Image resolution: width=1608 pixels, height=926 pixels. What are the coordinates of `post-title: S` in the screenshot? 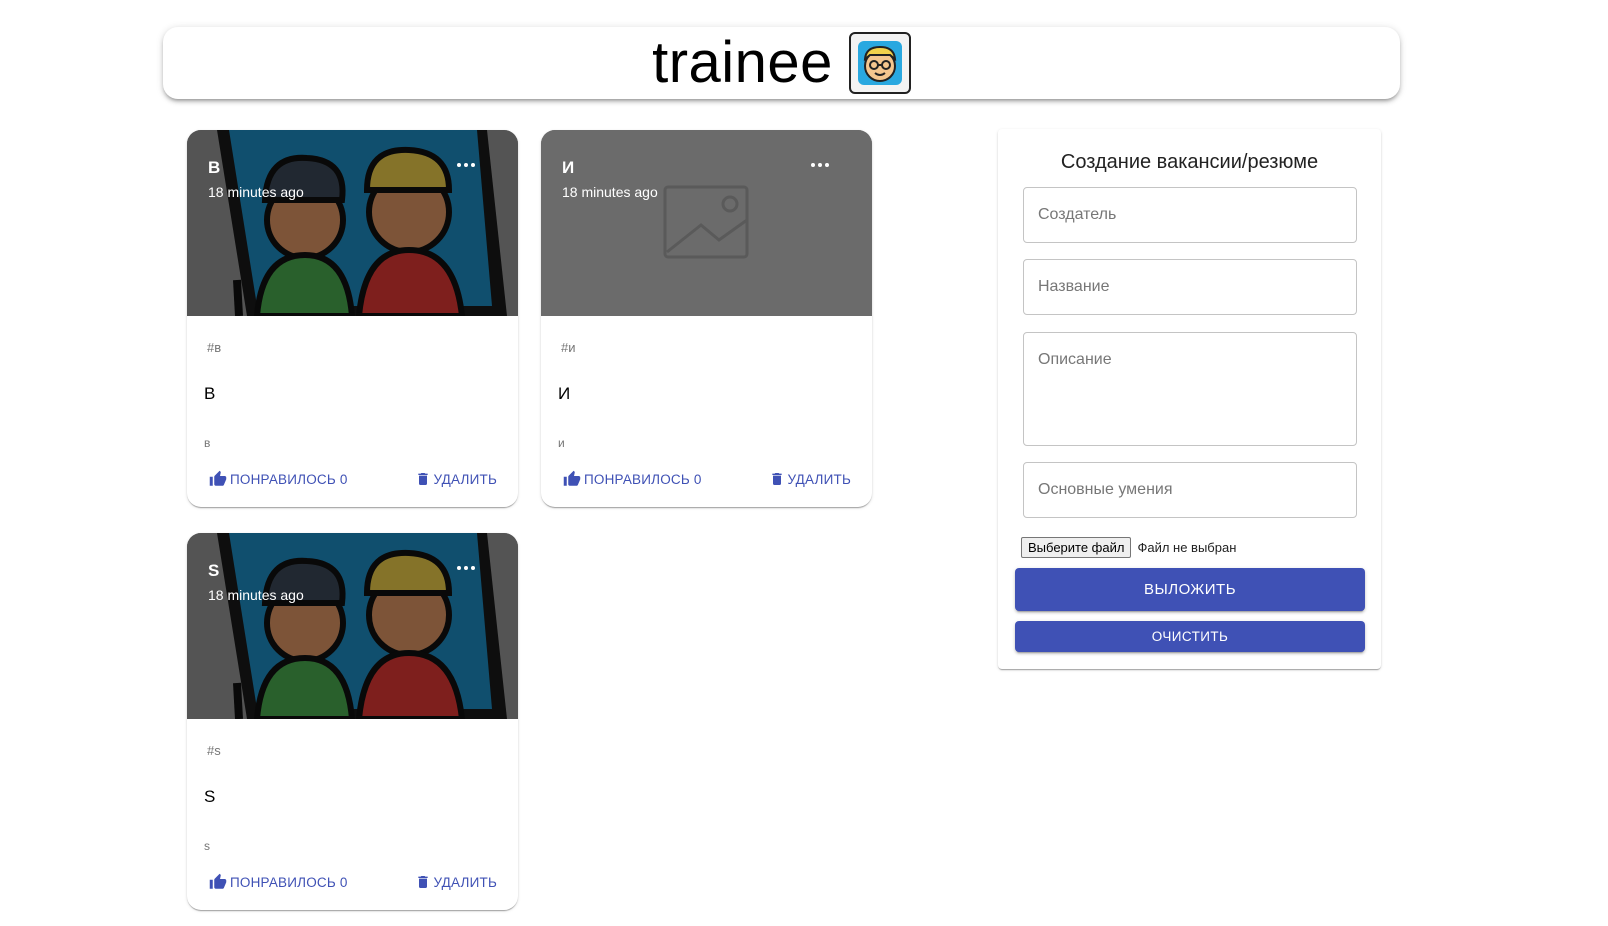 It's located at (210, 796).